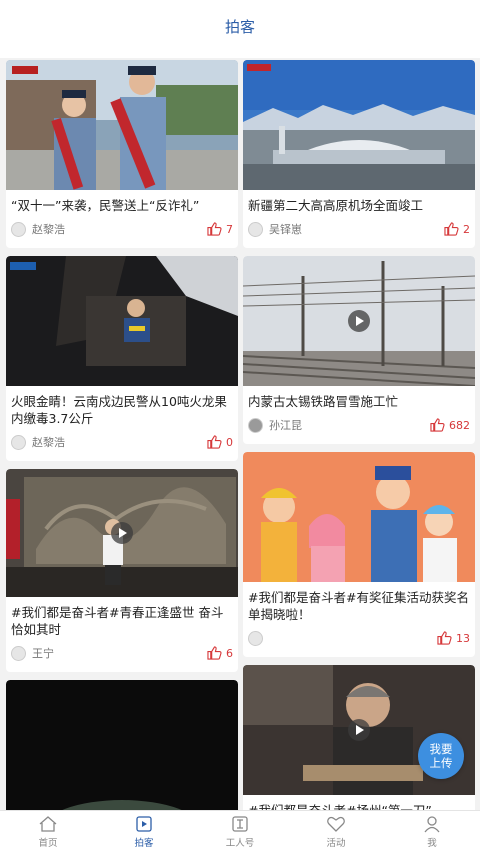  Describe the element at coordinates (441, 749) in the screenshot. I see `upload-label-1: 我要` at that location.